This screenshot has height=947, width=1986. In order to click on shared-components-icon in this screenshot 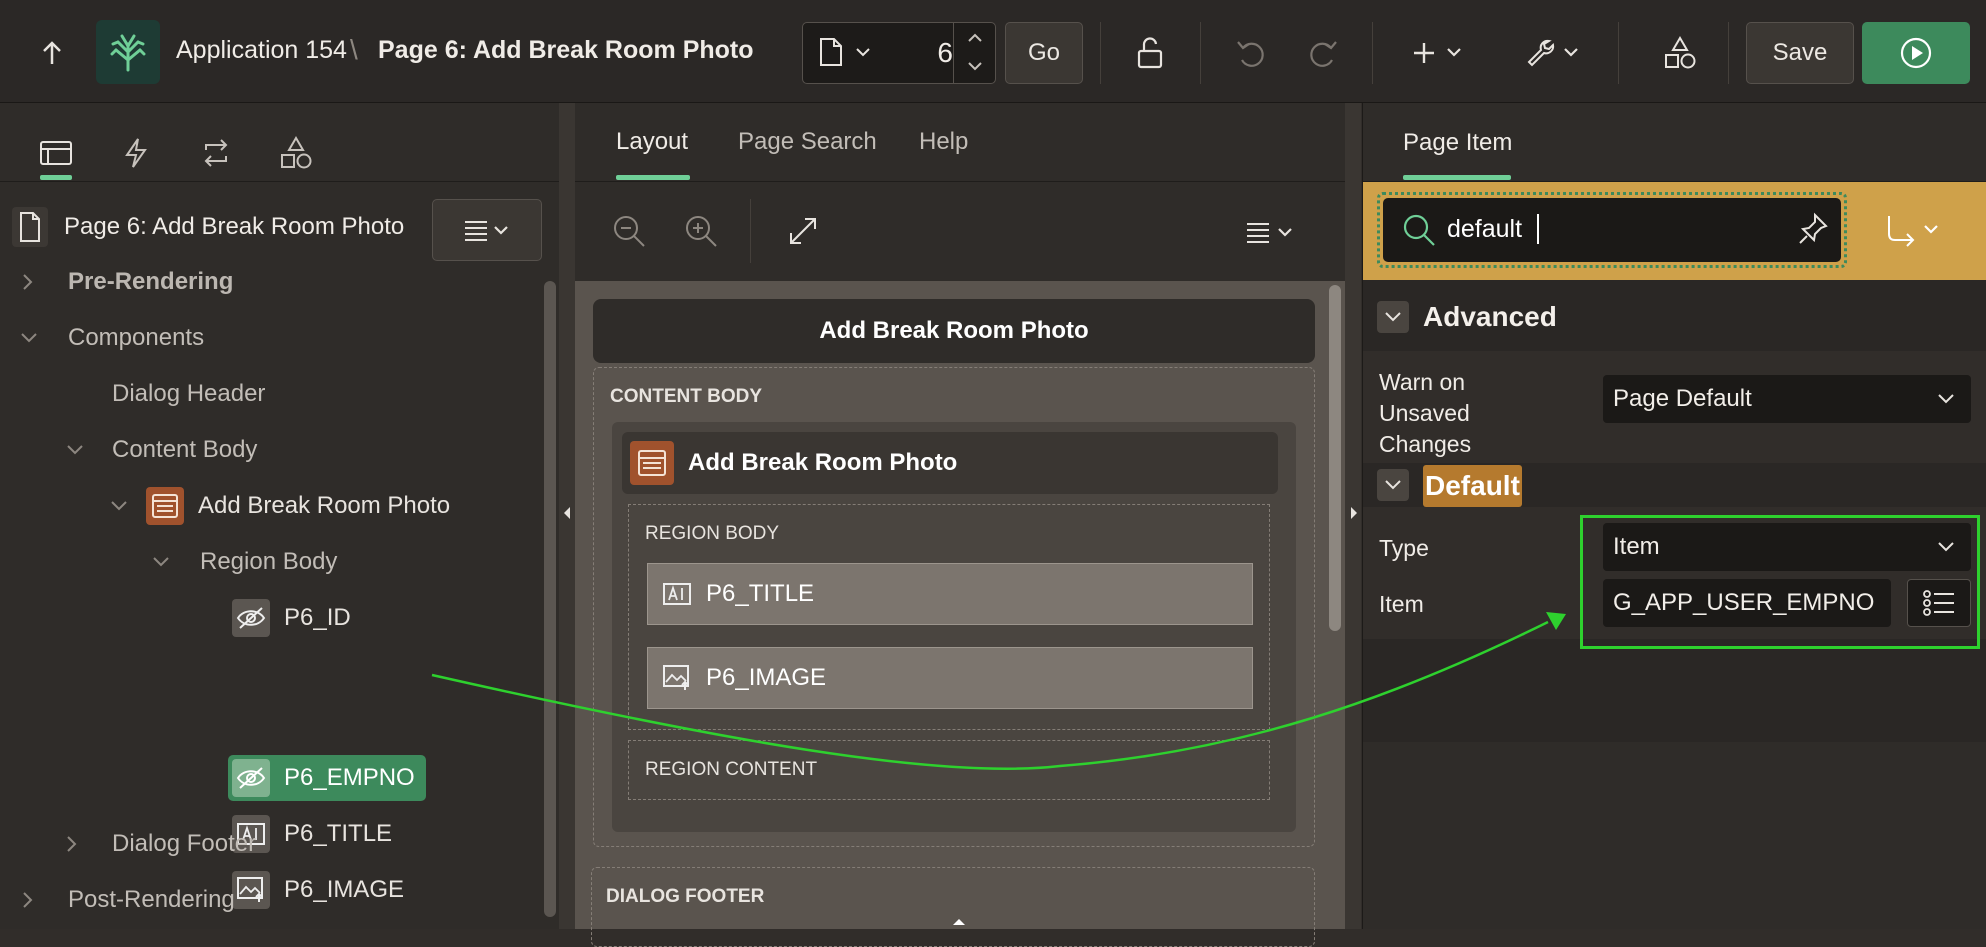, I will do `click(1680, 53)`.